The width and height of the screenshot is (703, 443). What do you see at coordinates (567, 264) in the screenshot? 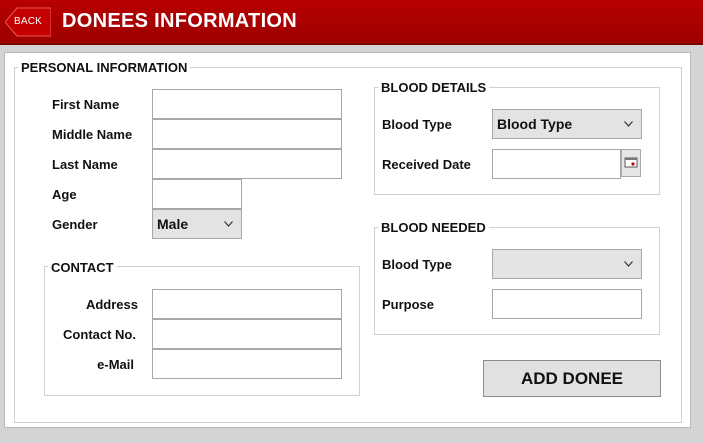
I see `blood-needed-blood-type-select` at bounding box center [567, 264].